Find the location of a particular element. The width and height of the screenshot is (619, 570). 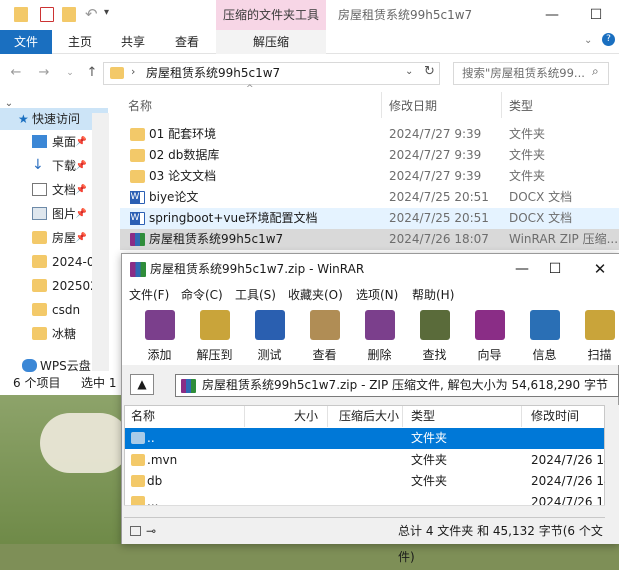

tool-label: 测试 is located at coordinates (269, 355).